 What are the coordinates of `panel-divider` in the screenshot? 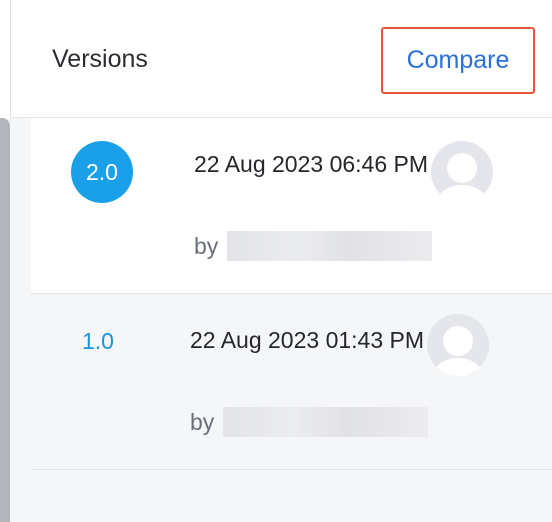 It's located at (5, 59).